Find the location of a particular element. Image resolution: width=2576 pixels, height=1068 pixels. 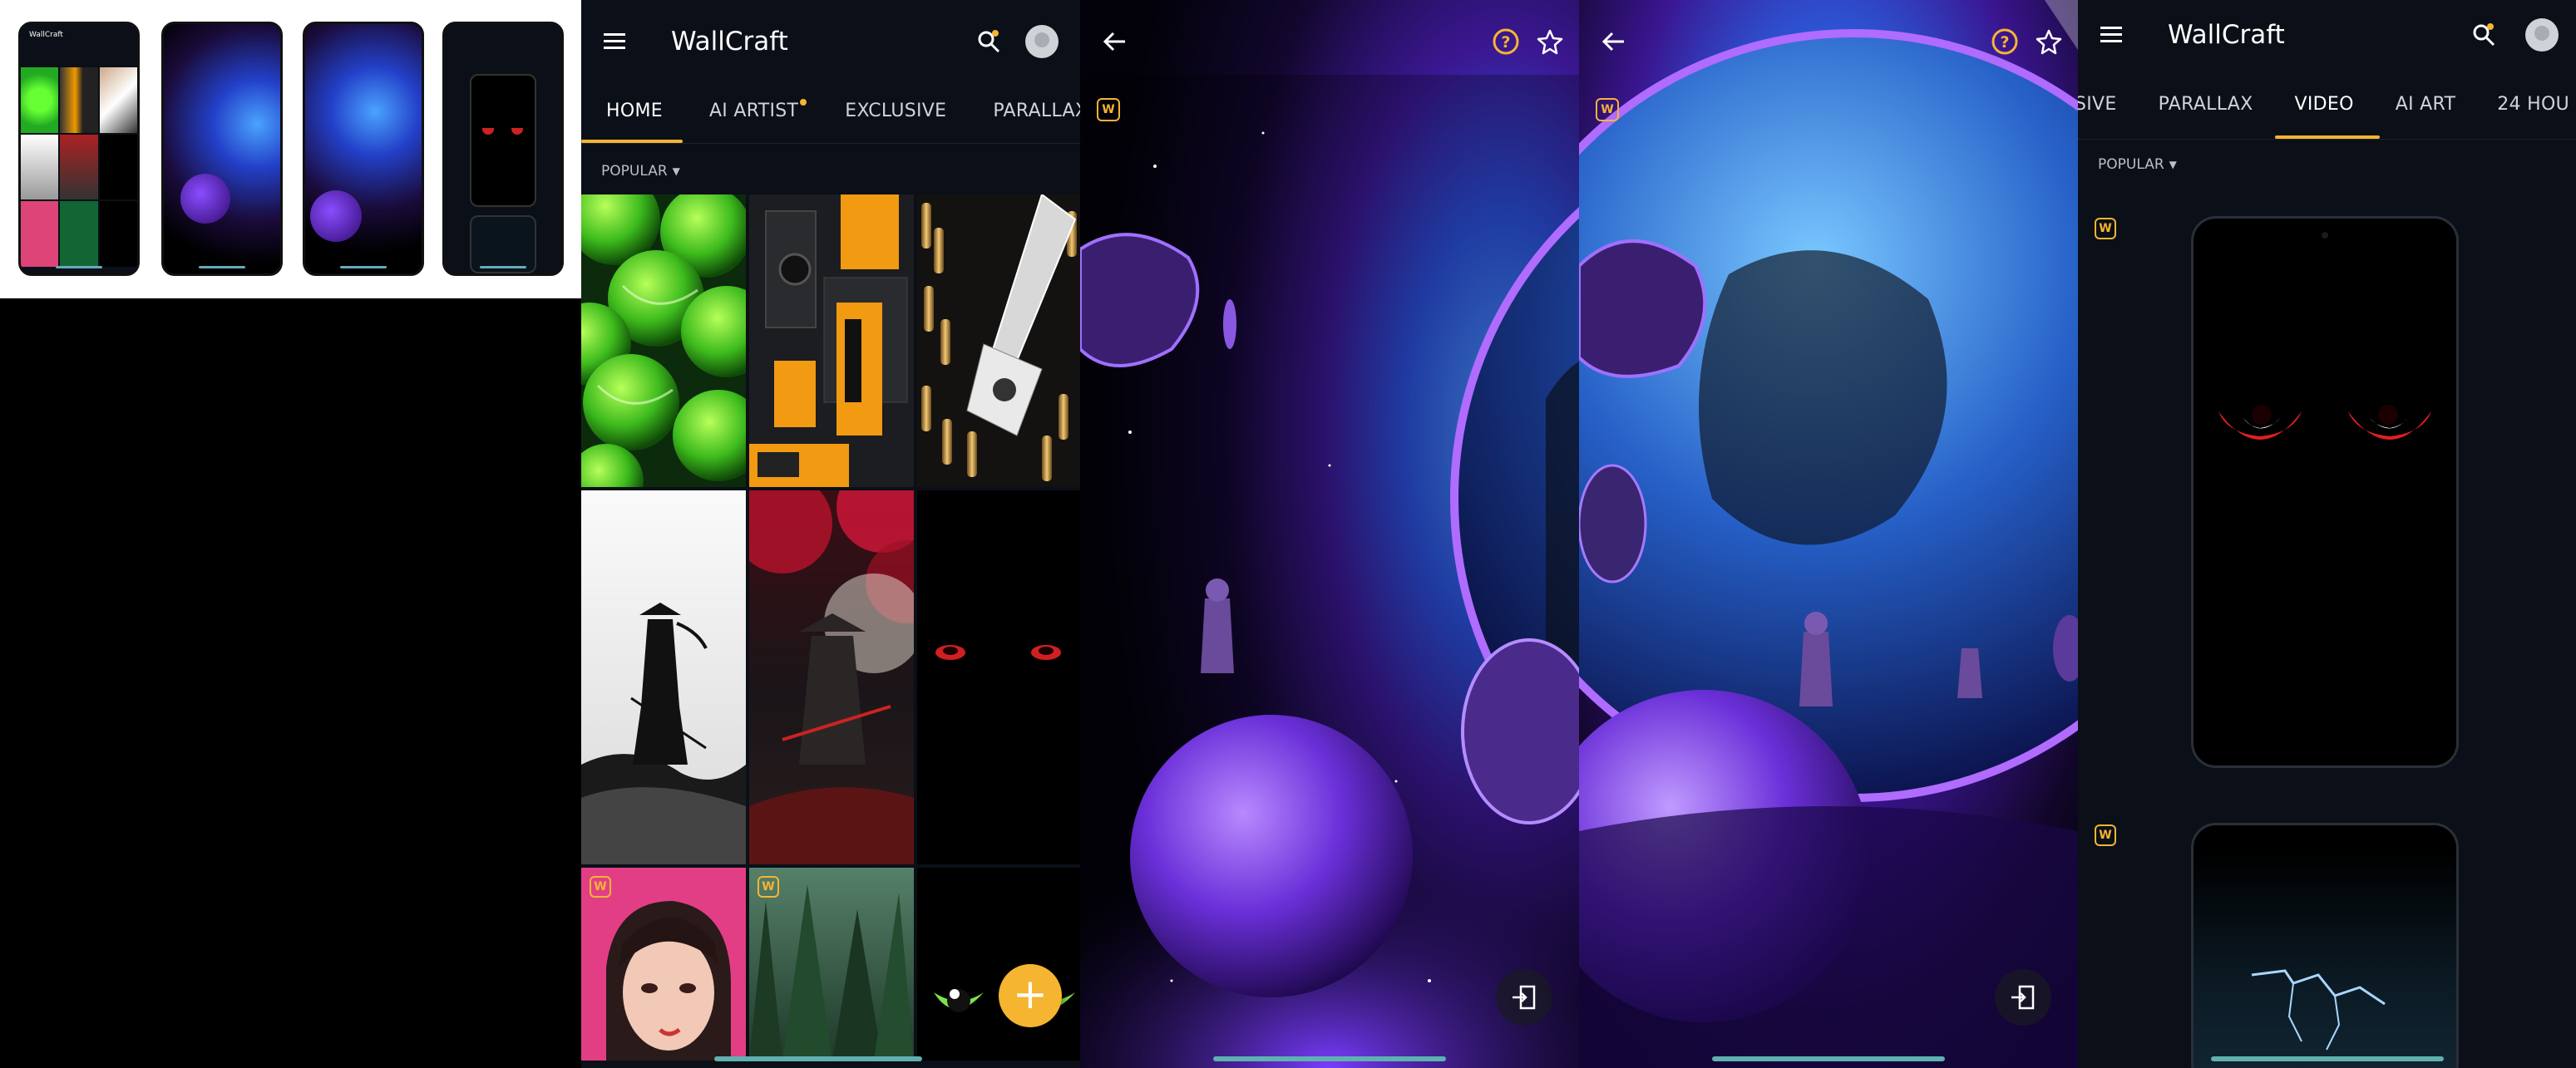

new-dot is located at coordinates (803, 102).